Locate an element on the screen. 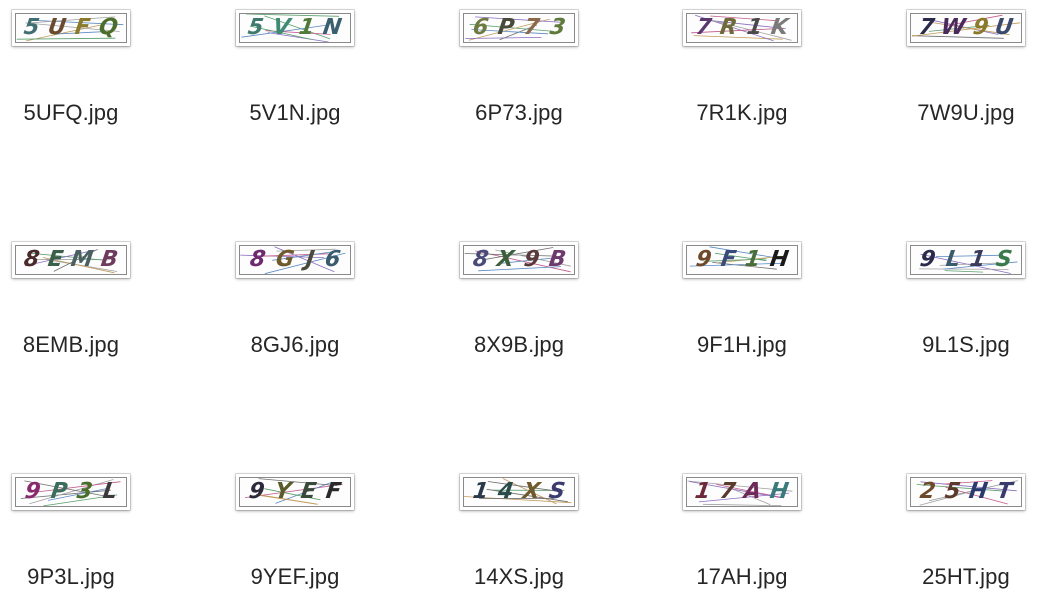  file-thumbnail: 17AH is located at coordinates (742, 492).